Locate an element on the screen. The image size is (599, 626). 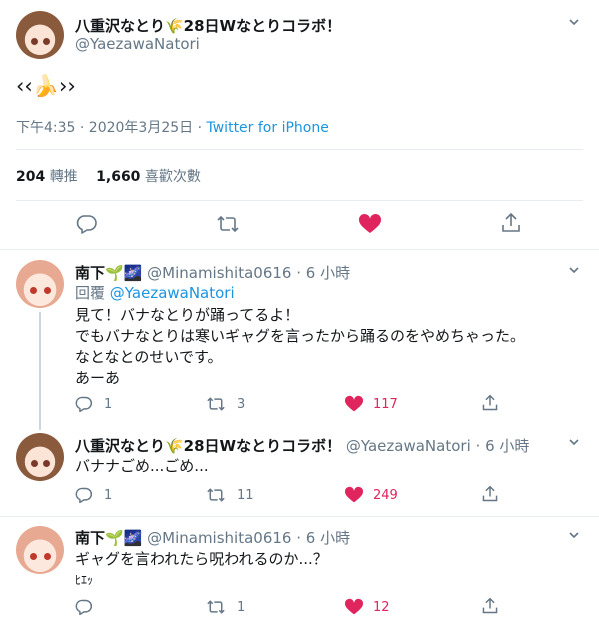
text-line: あーあ is located at coordinates (98, 378).